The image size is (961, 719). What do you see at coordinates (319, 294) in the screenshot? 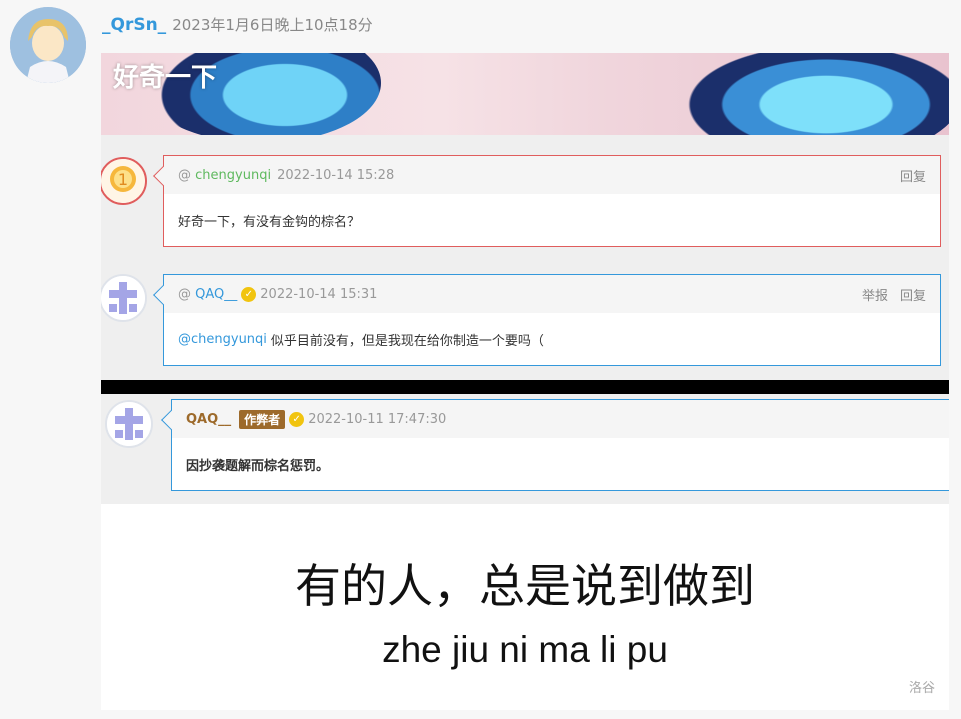
I see `comment-time: 2022-10-14 15:31` at bounding box center [319, 294].